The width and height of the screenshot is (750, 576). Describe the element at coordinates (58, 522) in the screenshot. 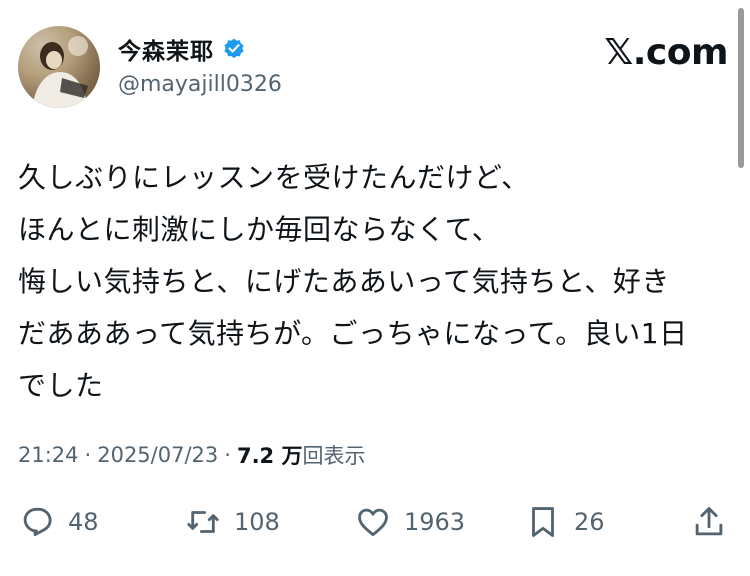

I see `reply-button: 48` at that location.